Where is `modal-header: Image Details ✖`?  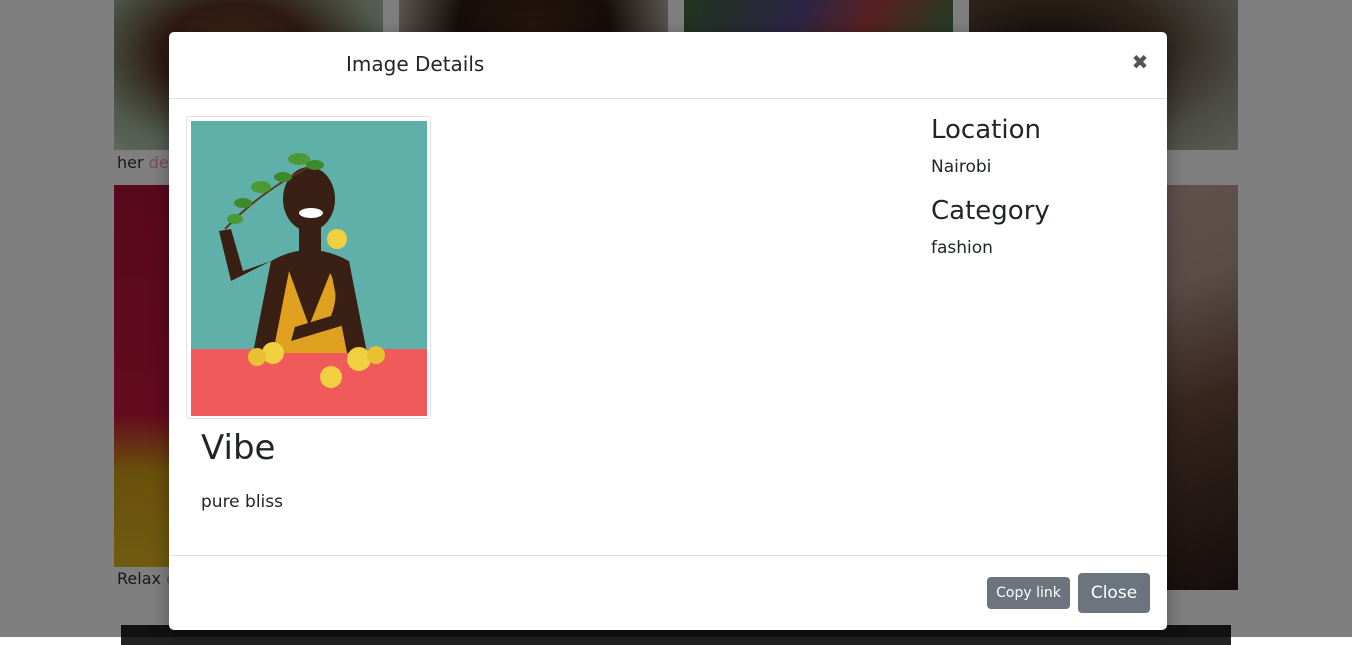
modal-header: Image Details ✖ is located at coordinates (668, 65).